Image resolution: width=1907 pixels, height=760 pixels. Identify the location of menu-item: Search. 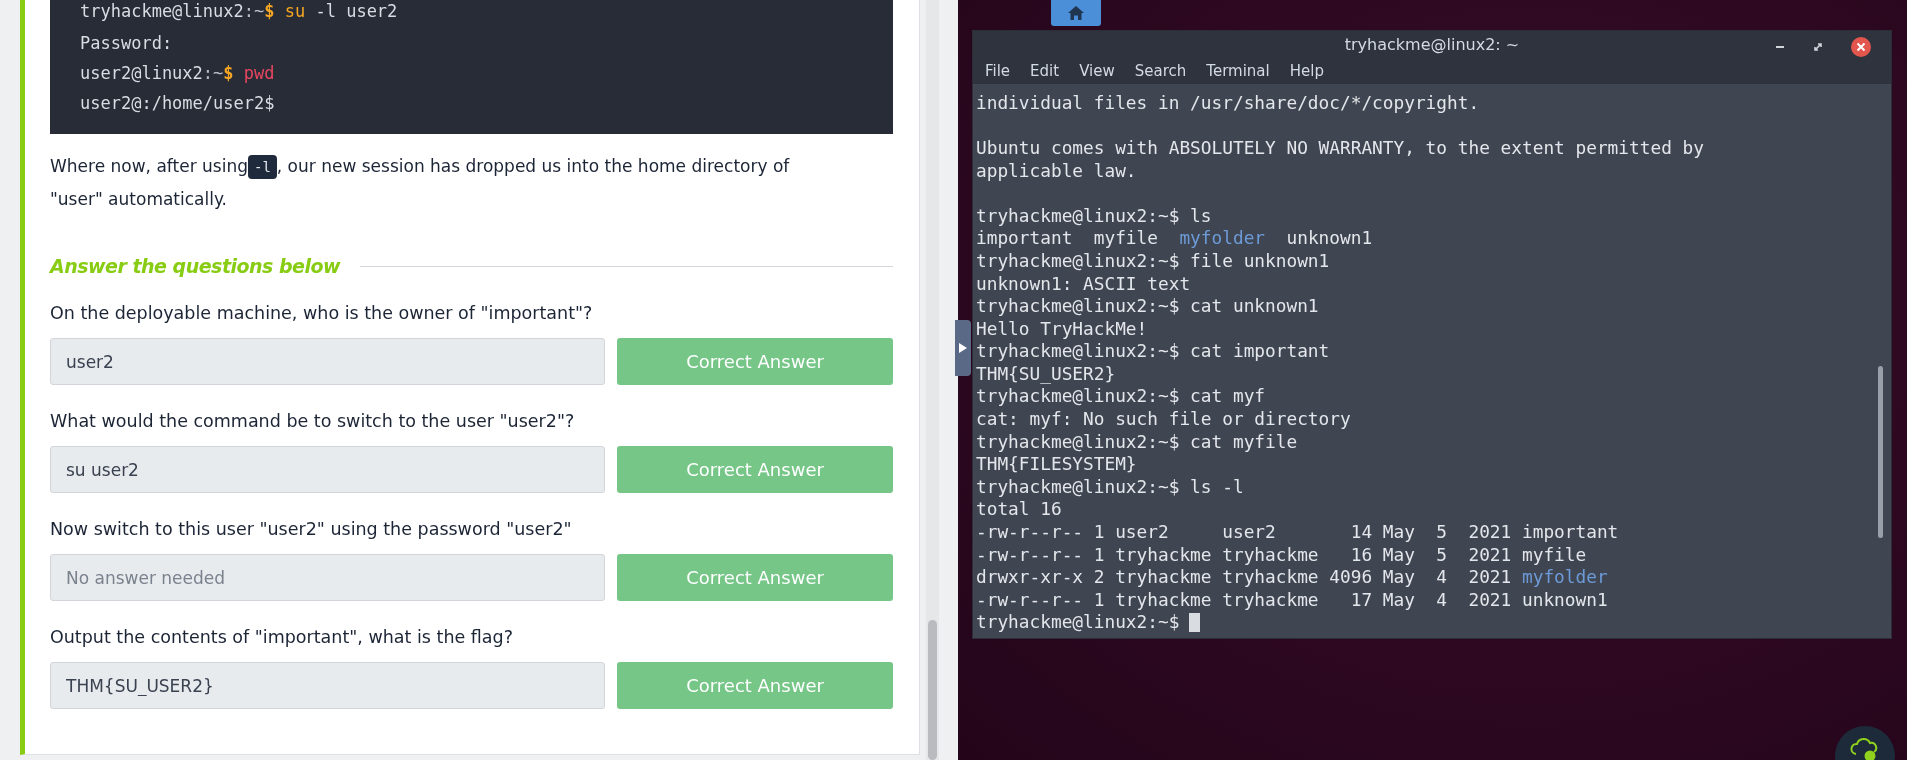
(1160, 71).